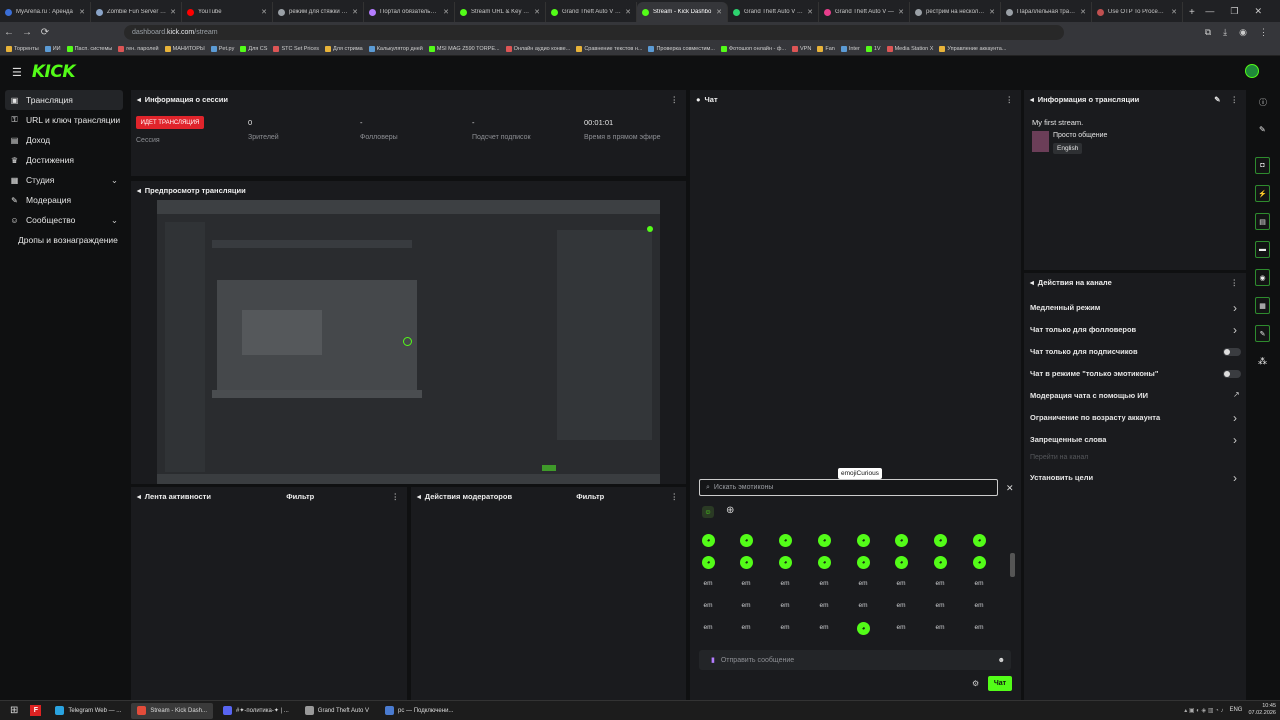 This screenshot has width=1280, height=720. Describe the element at coordinates (1258, 11) in the screenshot. I see `close-window-icon: ✕` at that location.